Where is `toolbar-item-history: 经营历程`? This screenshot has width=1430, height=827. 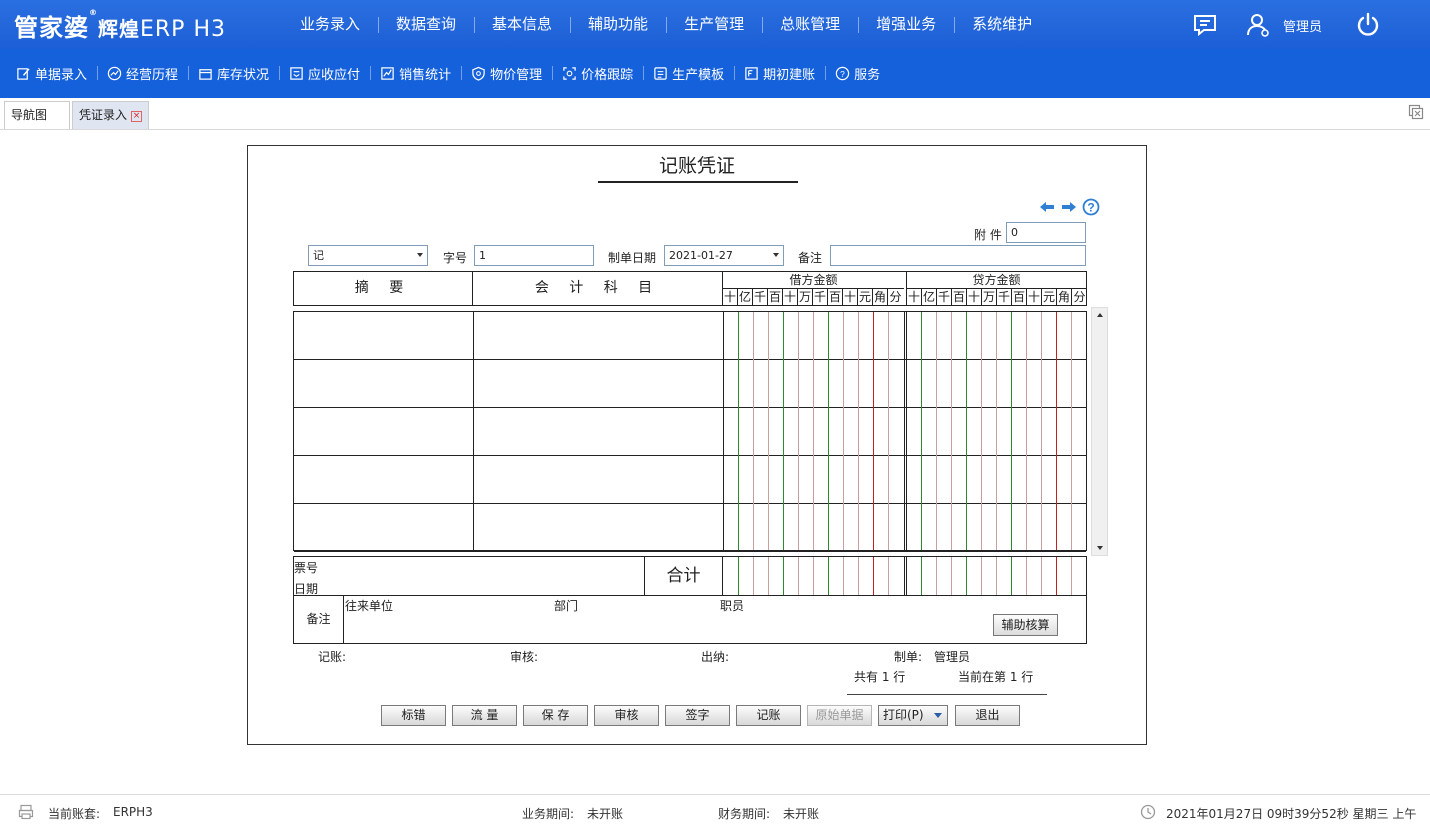 toolbar-item-history: 经营历程 is located at coordinates (142, 73).